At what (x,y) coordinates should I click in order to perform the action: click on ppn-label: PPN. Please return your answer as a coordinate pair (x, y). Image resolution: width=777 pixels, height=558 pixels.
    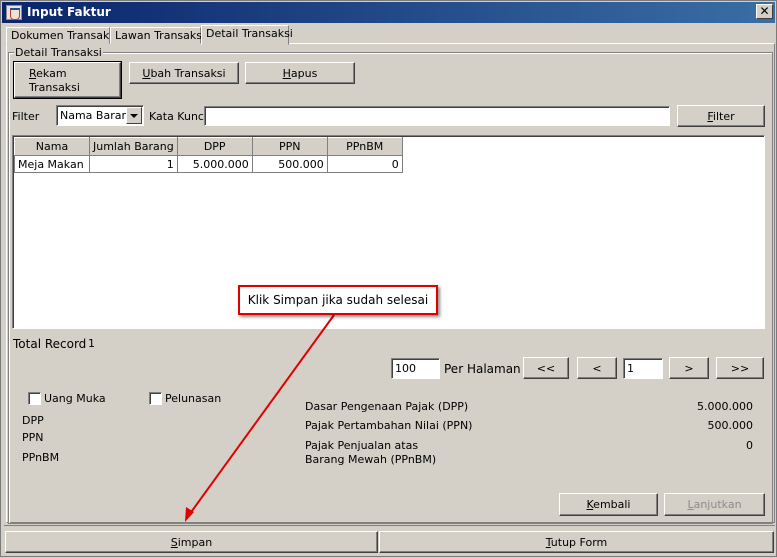
    Looking at the image, I should click on (33, 437).